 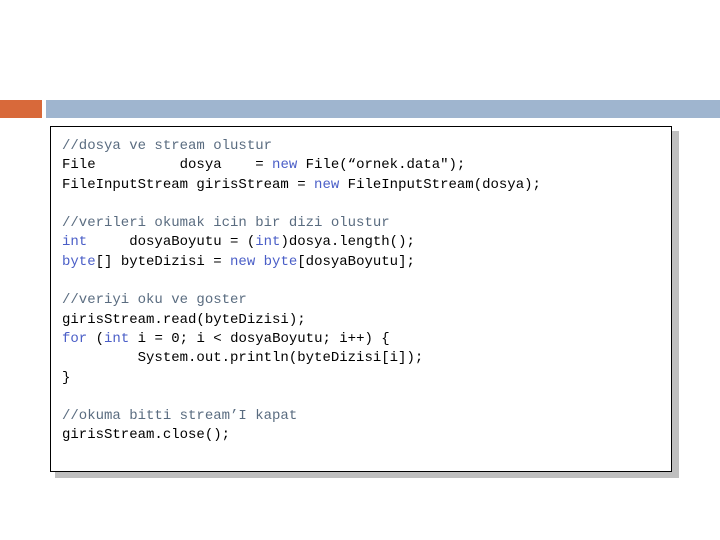 I want to click on code-token: dosyaBoyutu = (, so click(x=171, y=242).